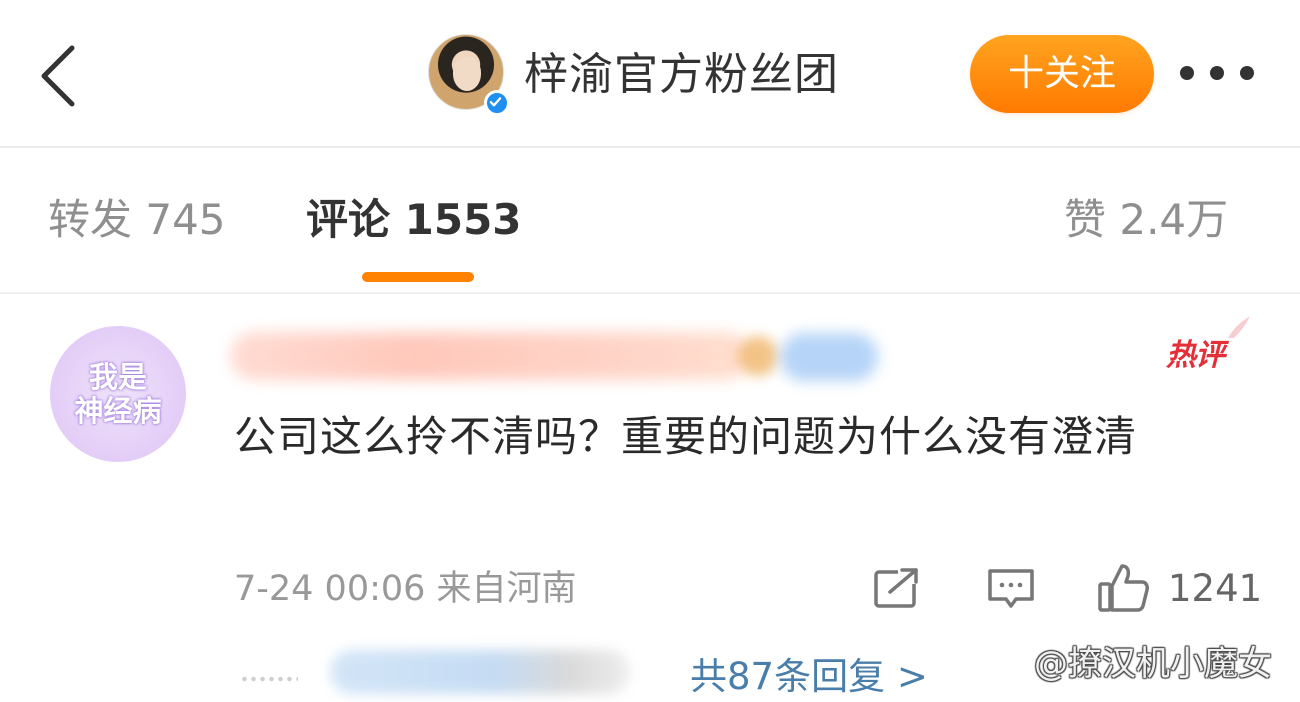 This screenshot has width=1300, height=702. What do you see at coordinates (1124, 588) in the screenshot?
I see `thumbs-up-icon` at bounding box center [1124, 588].